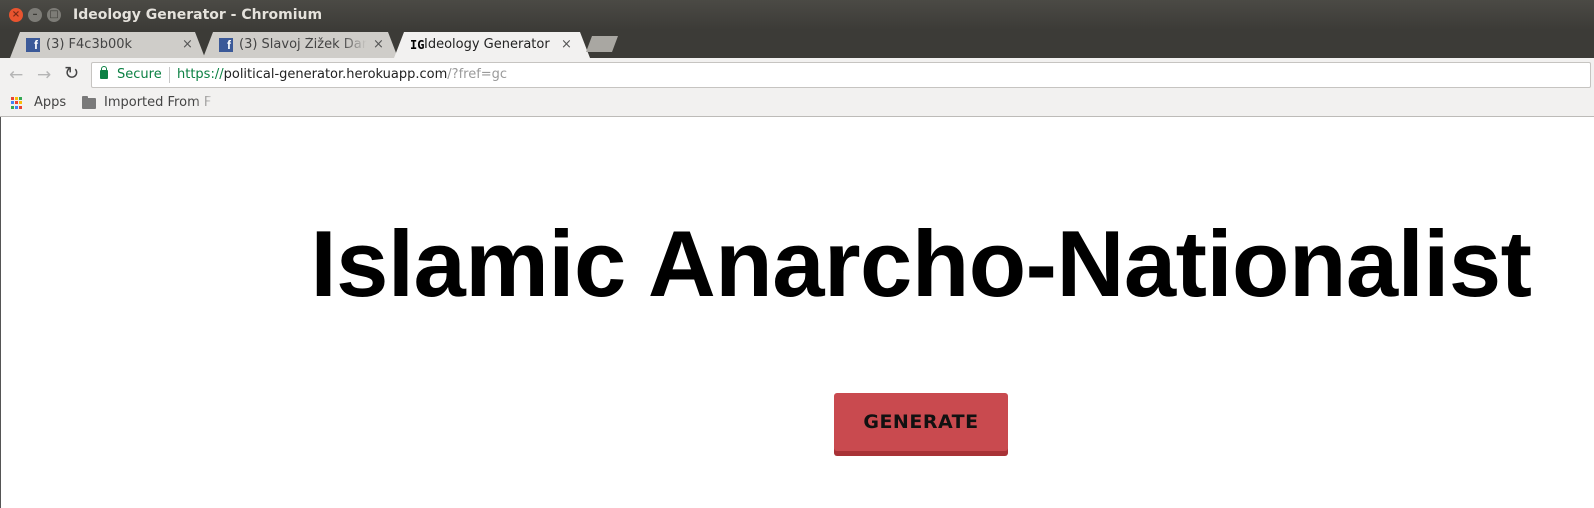  I want to click on folder-icon, so click(89, 102).